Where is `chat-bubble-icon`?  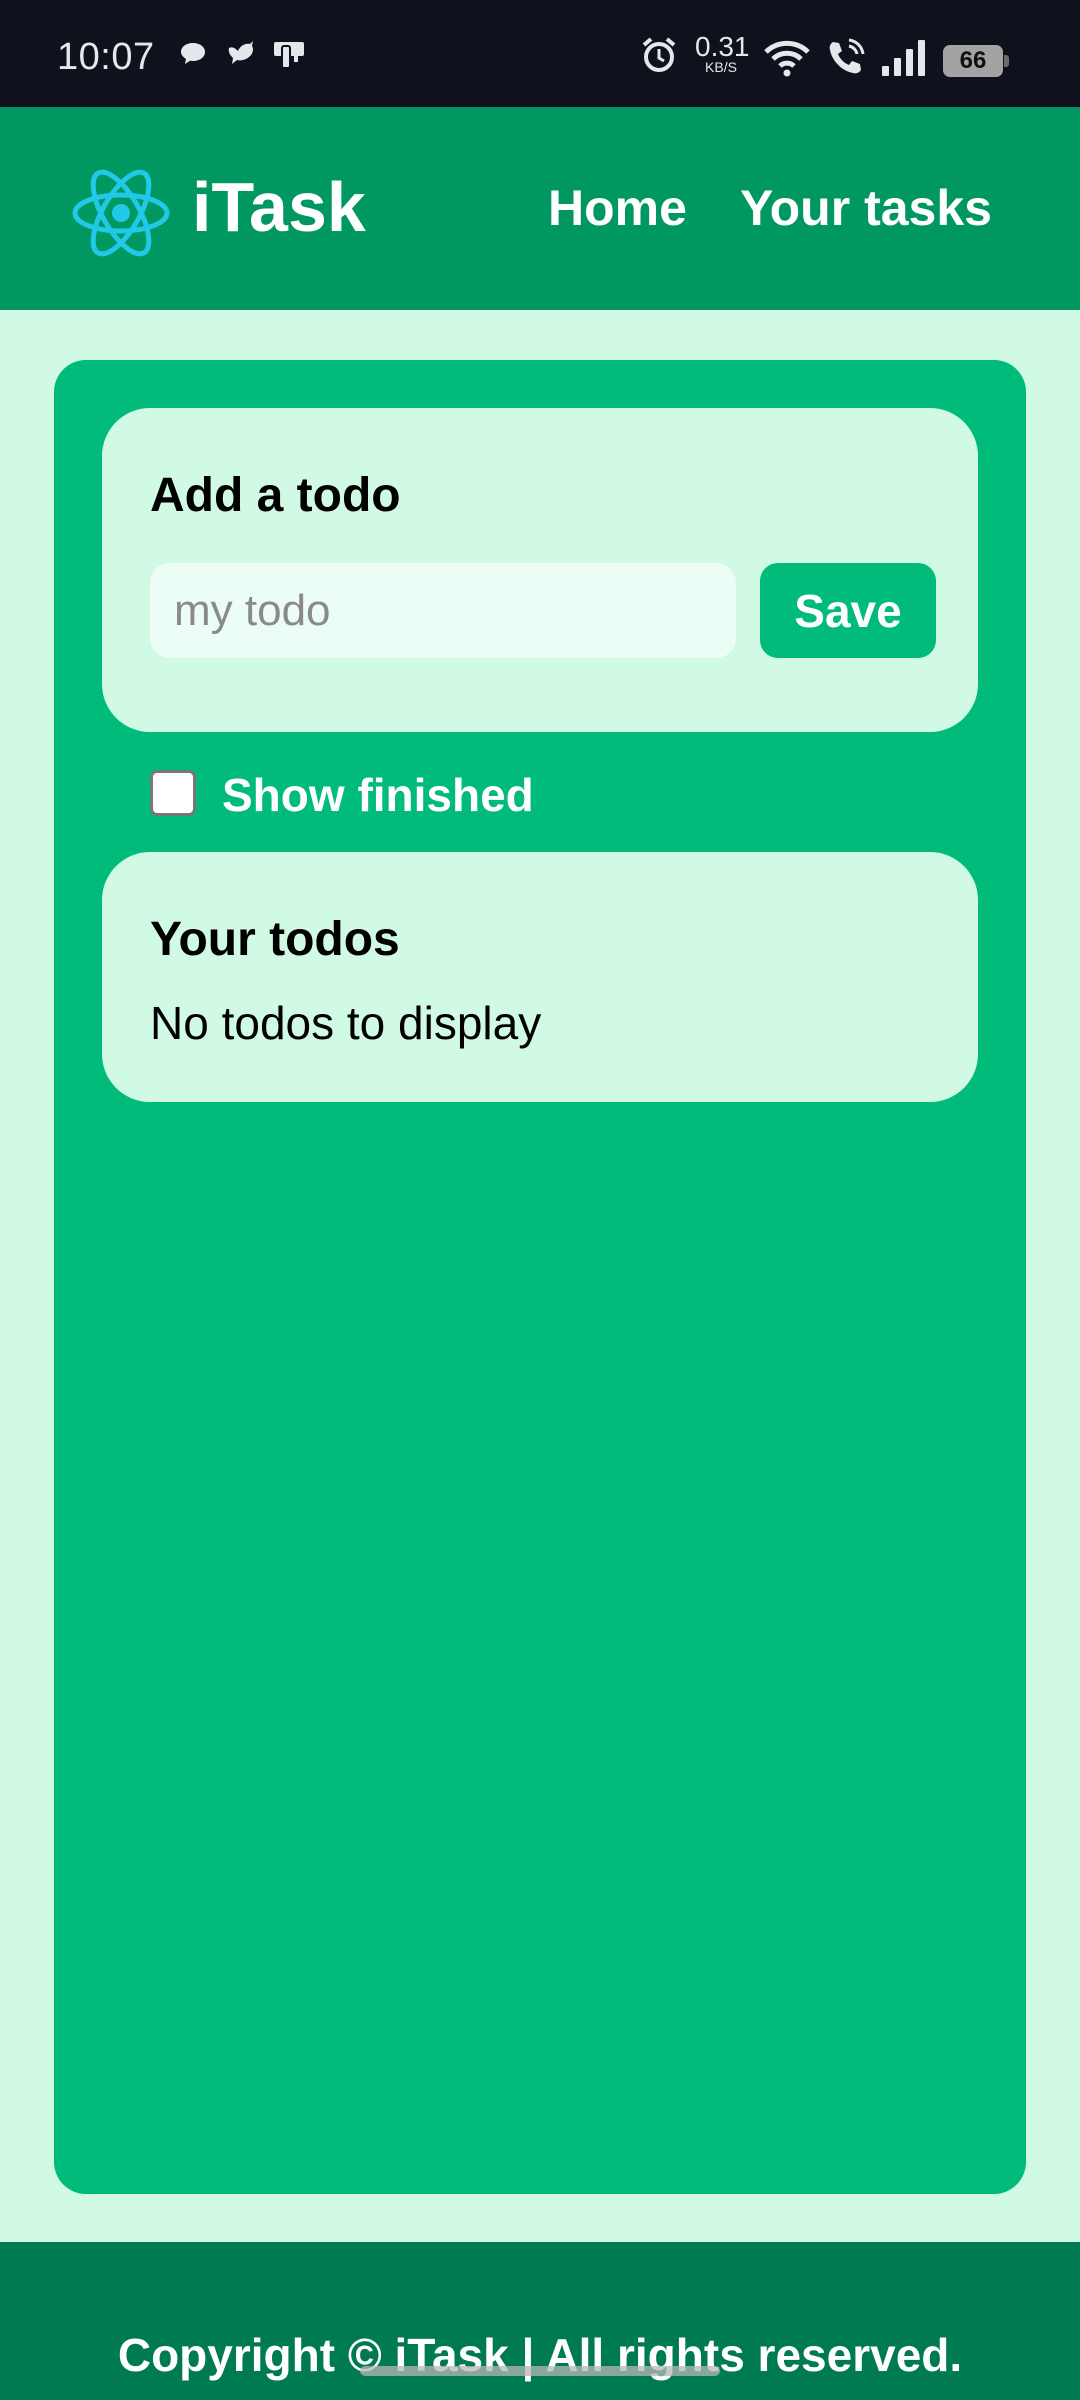 chat-bubble-icon is located at coordinates (193, 53).